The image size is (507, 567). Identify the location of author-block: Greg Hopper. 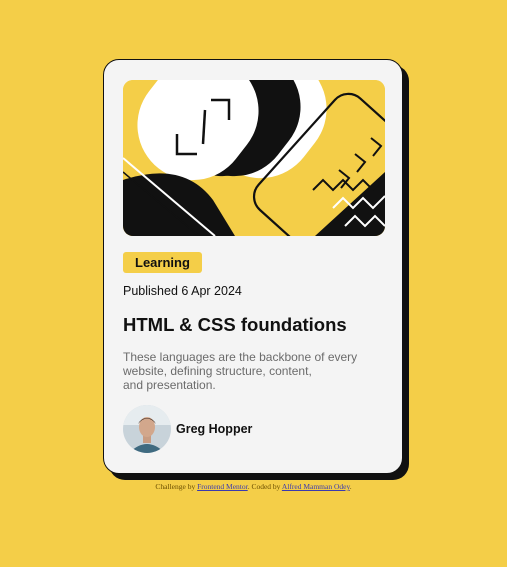
(187, 429).